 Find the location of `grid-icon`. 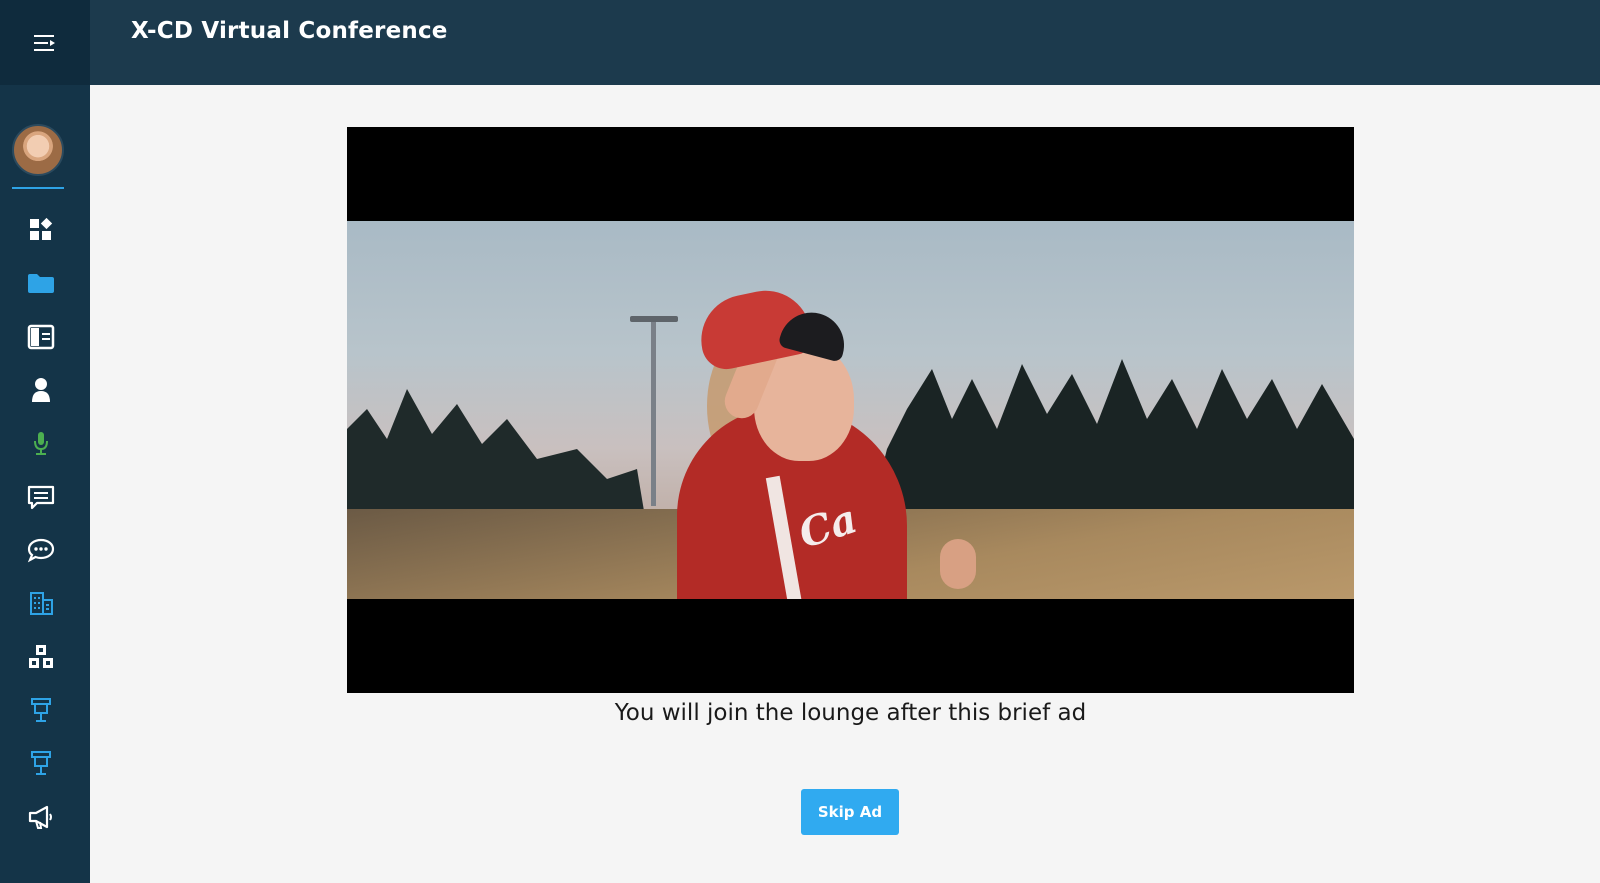

grid-icon is located at coordinates (41, 228).